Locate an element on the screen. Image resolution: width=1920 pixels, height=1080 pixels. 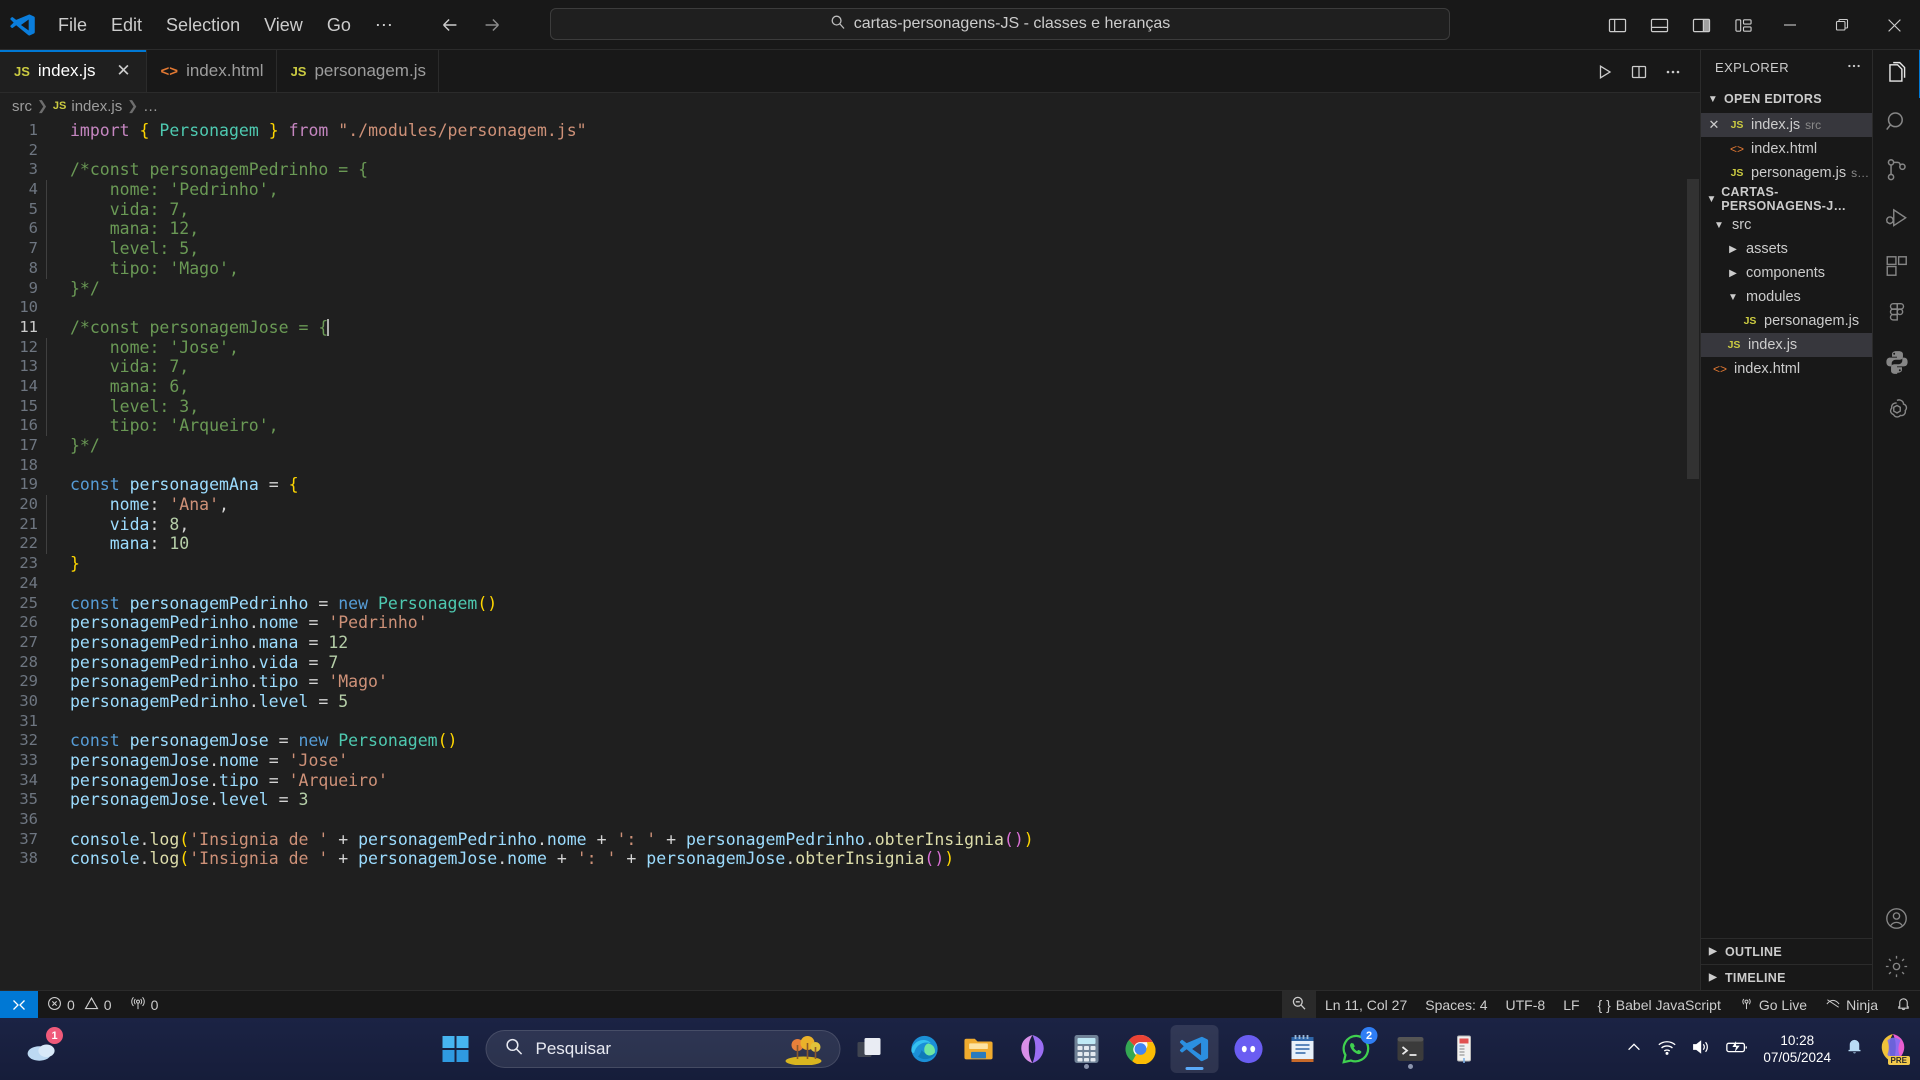
code-line: 9}*/ is located at coordinates (850, 289).